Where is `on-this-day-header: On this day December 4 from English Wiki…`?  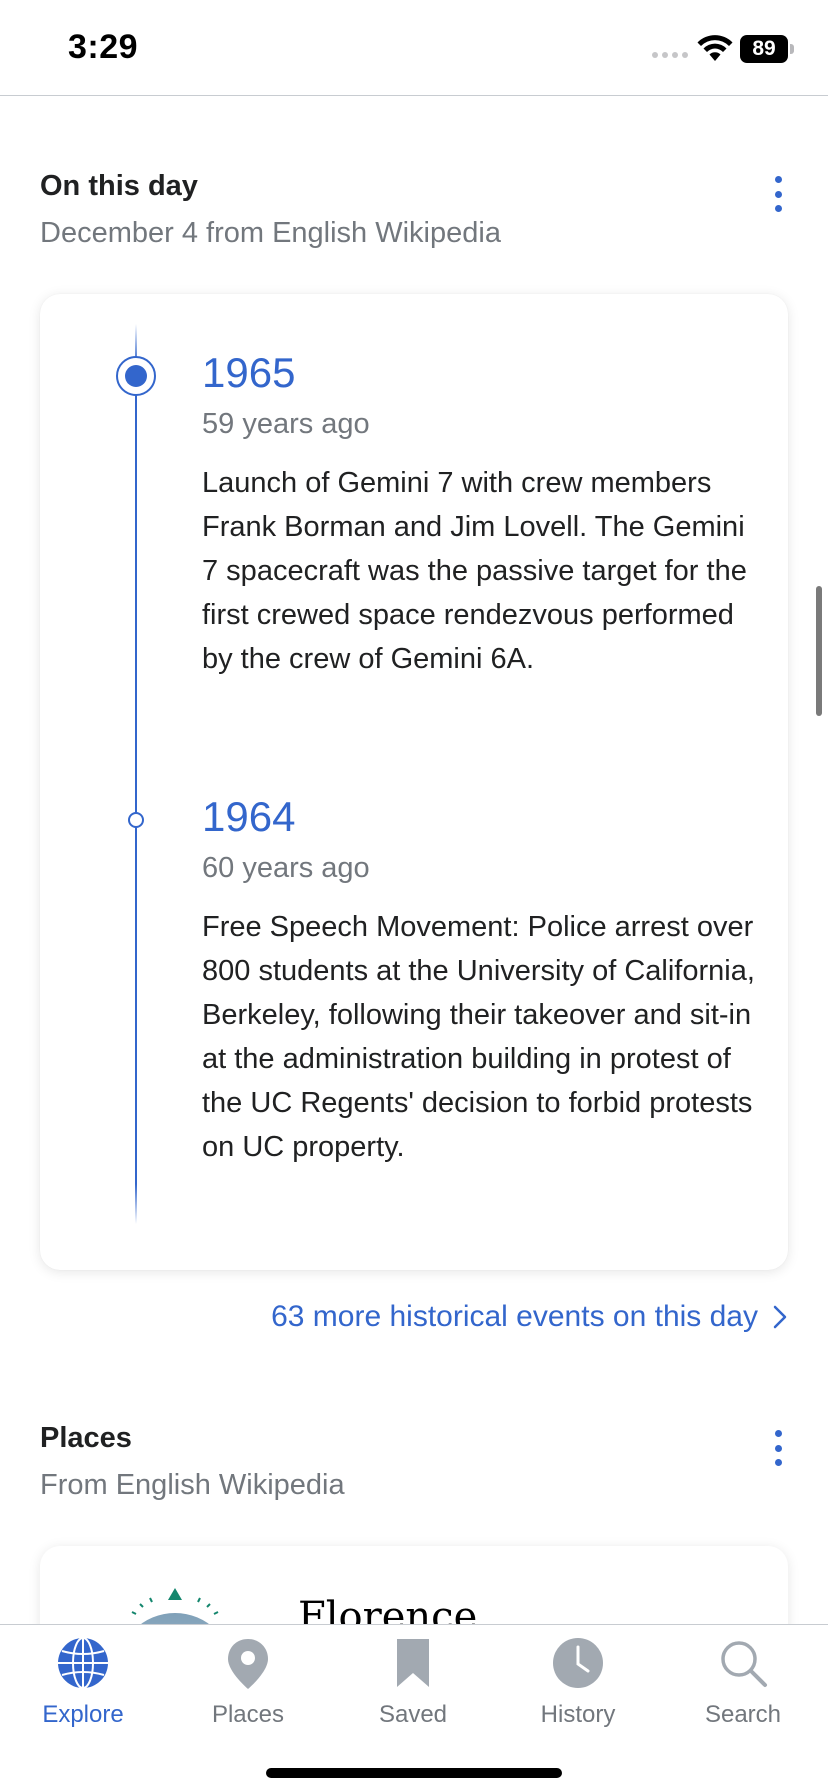 on-this-day-header: On this day December 4 from English Wiki… is located at coordinates (414, 210).